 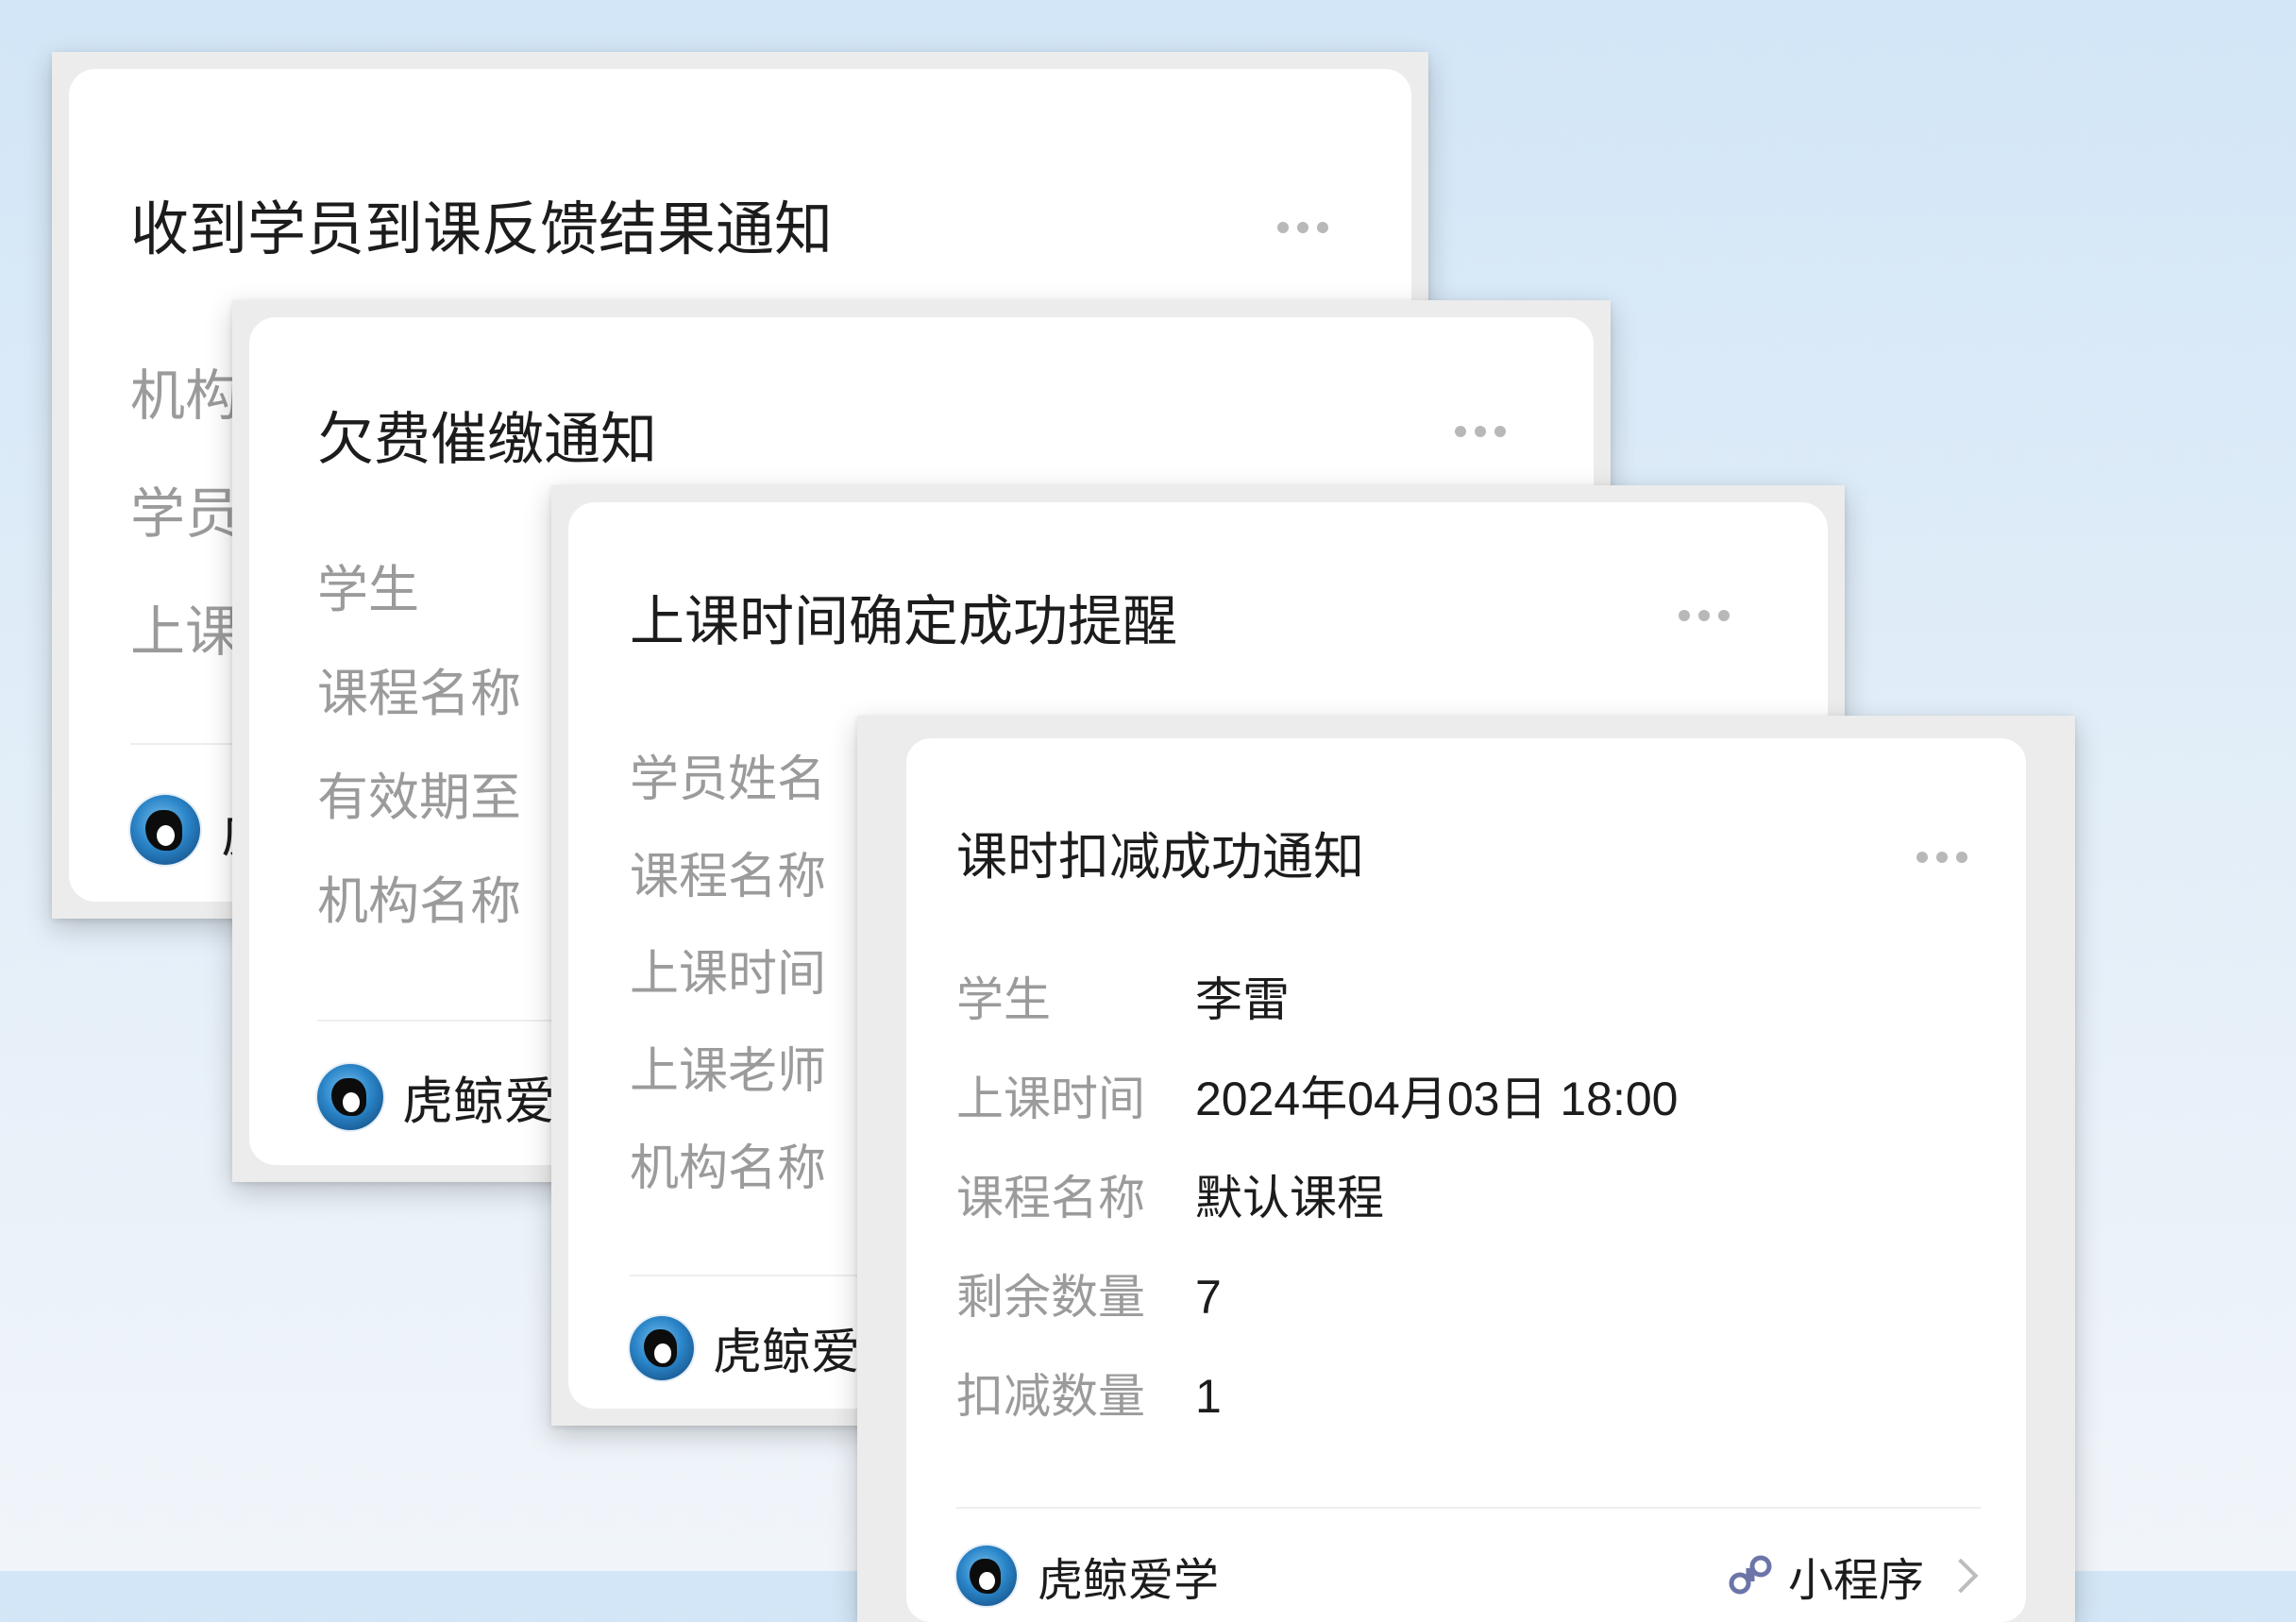 What do you see at coordinates (1208, 1297) in the screenshot?
I see `field-value: 7` at bounding box center [1208, 1297].